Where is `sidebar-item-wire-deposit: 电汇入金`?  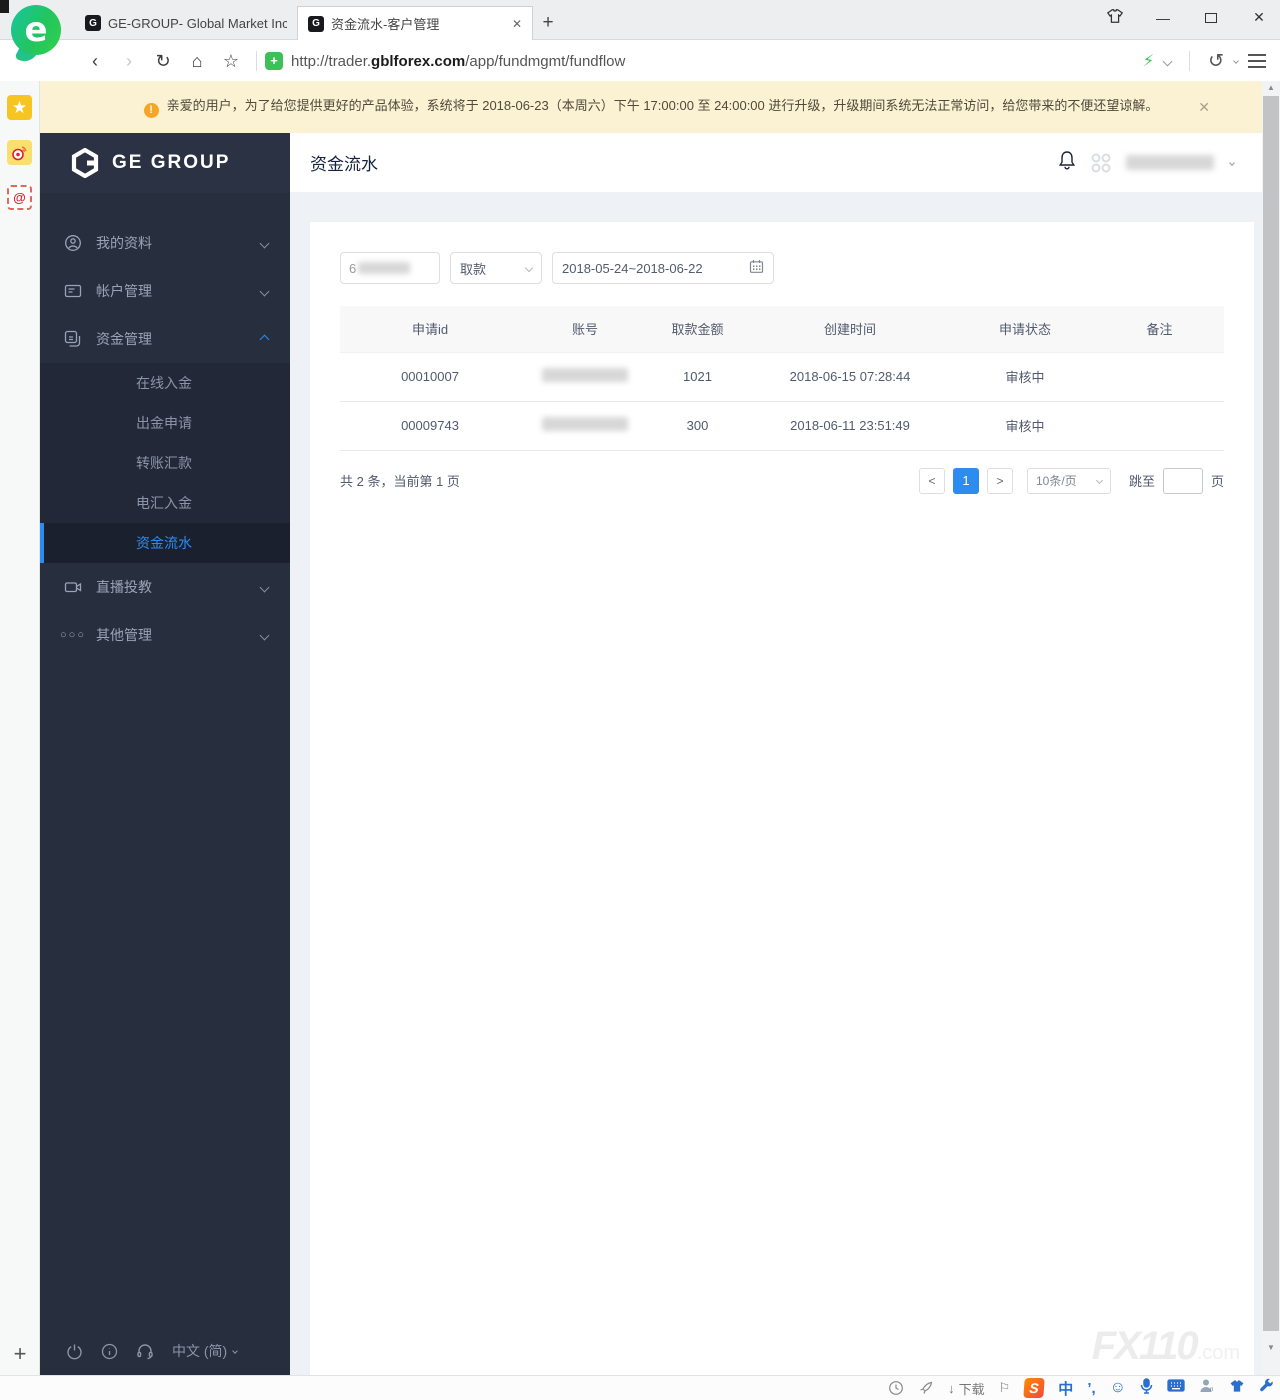 sidebar-item-wire-deposit: 电汇入金 is located at coordinates (165, 503).